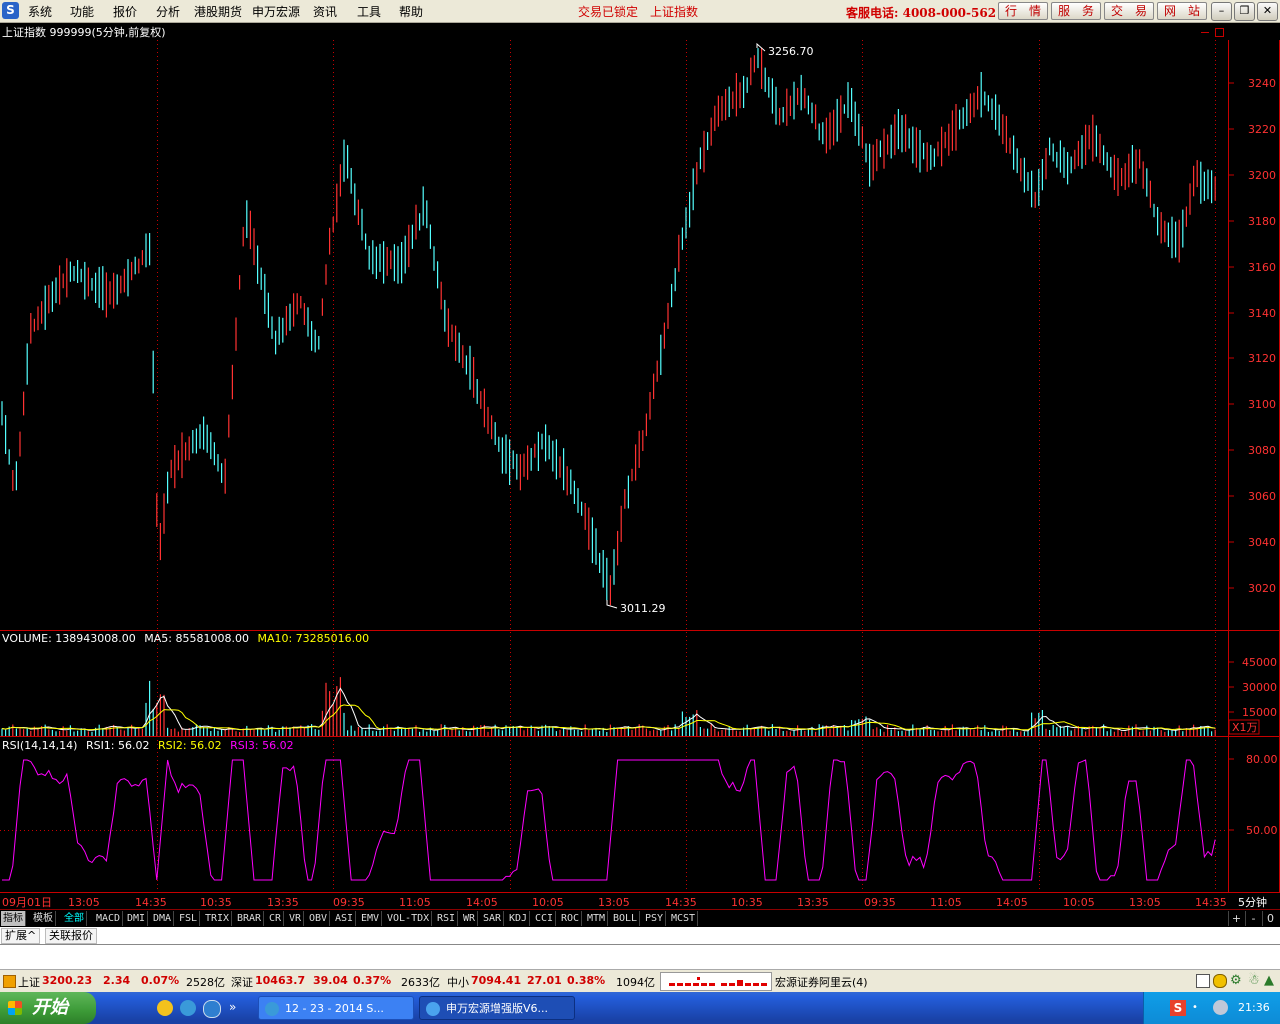  I want to click on linked-quote-button: 关联报价, so click(71, 936).